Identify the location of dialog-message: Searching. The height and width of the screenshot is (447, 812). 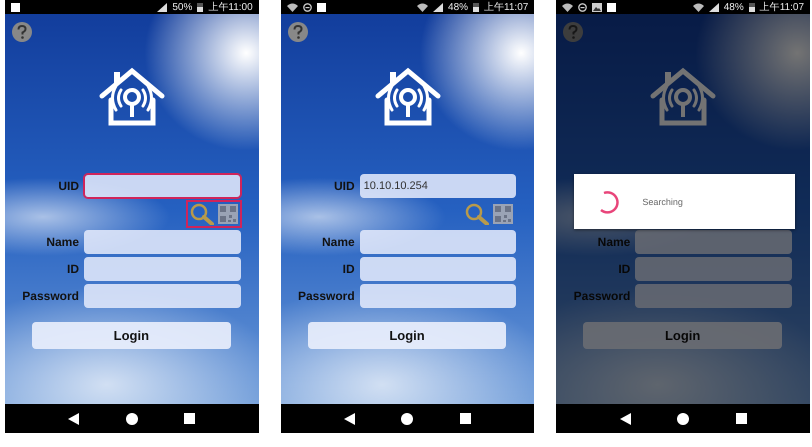
(662, 201).